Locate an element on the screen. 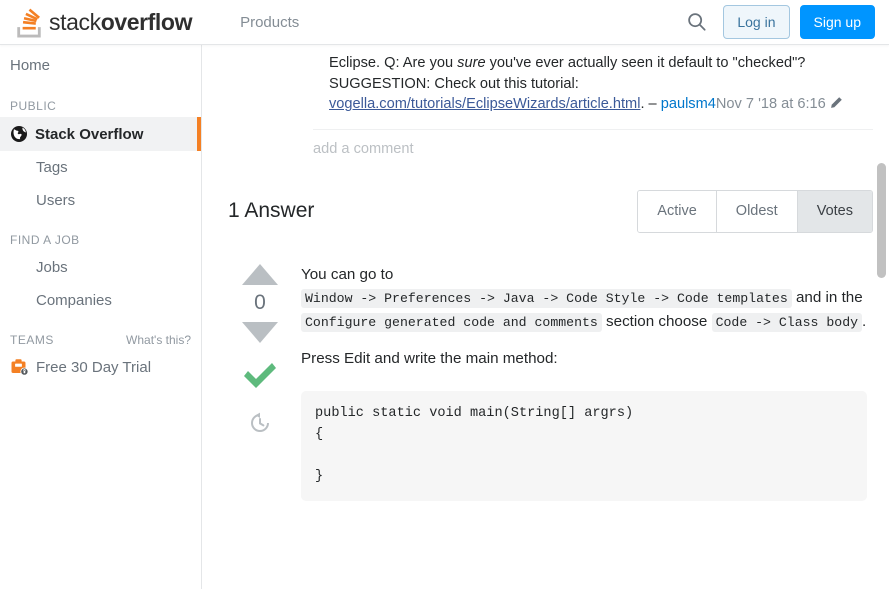  pencil-icon is located at coordinates (836, 103).